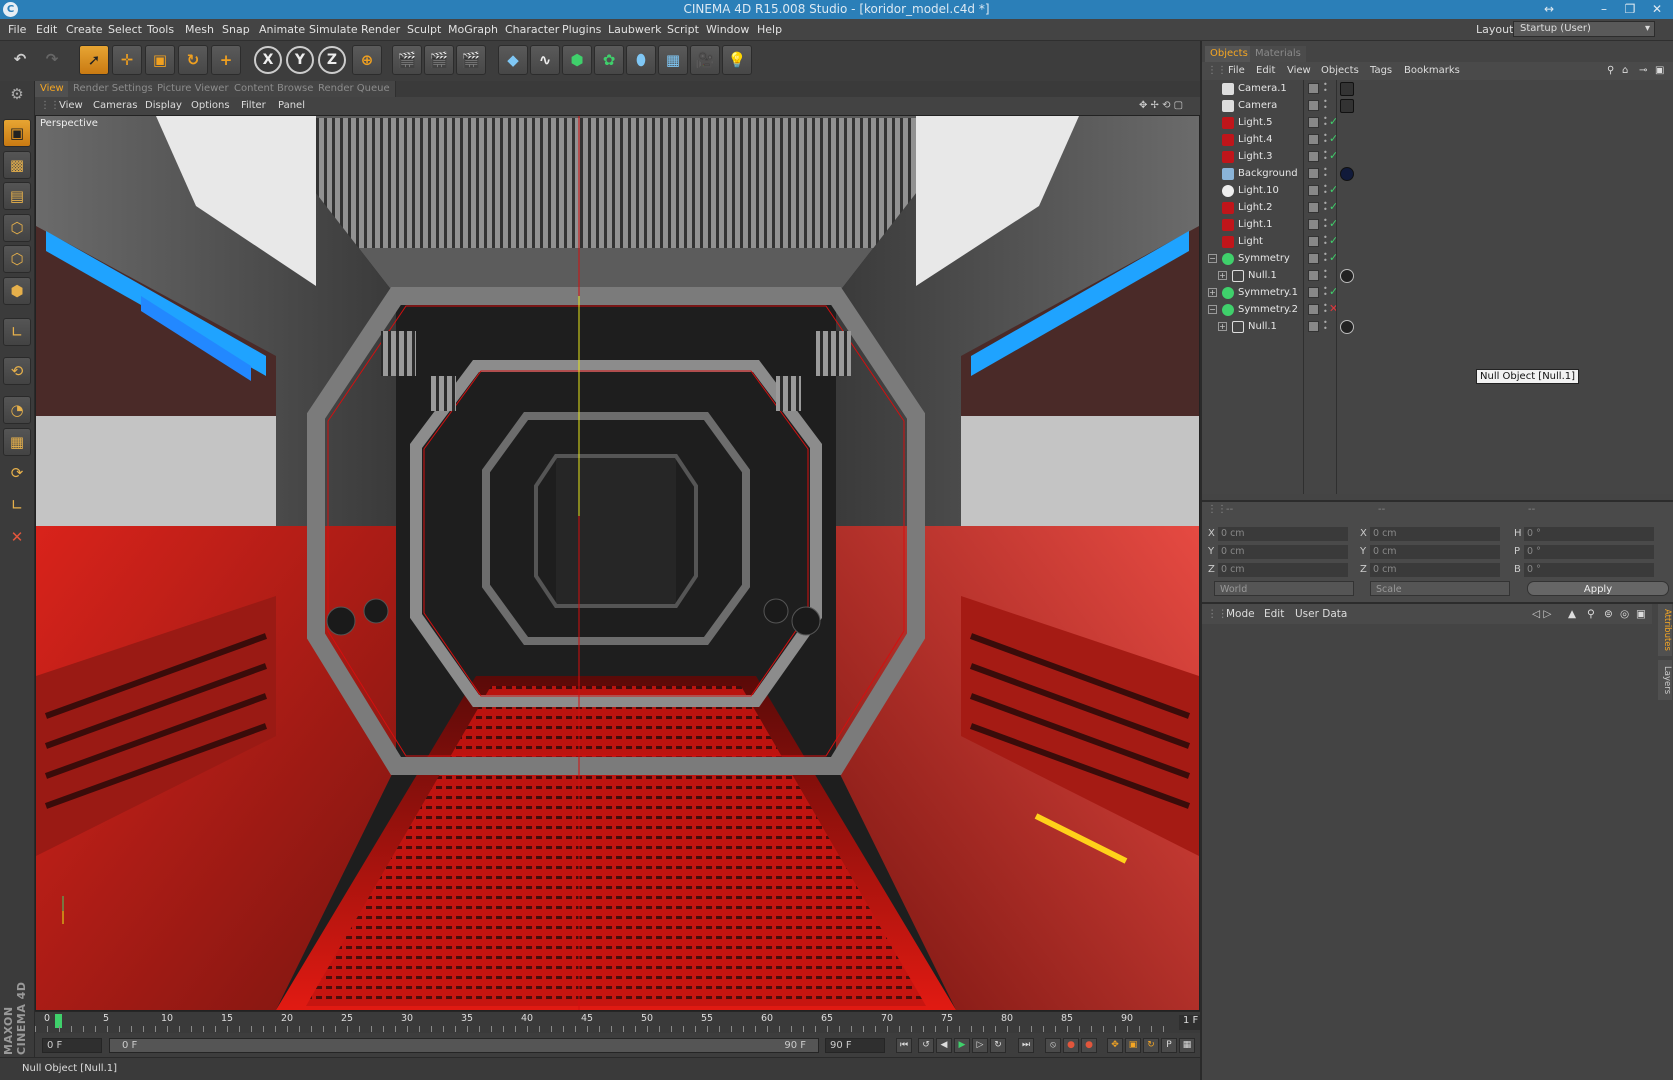 The image size is (1673, 1080). Describe the element at coordinates (1115, 1045) in the screenshot. I see `key-position-icon: ✥` at that location.